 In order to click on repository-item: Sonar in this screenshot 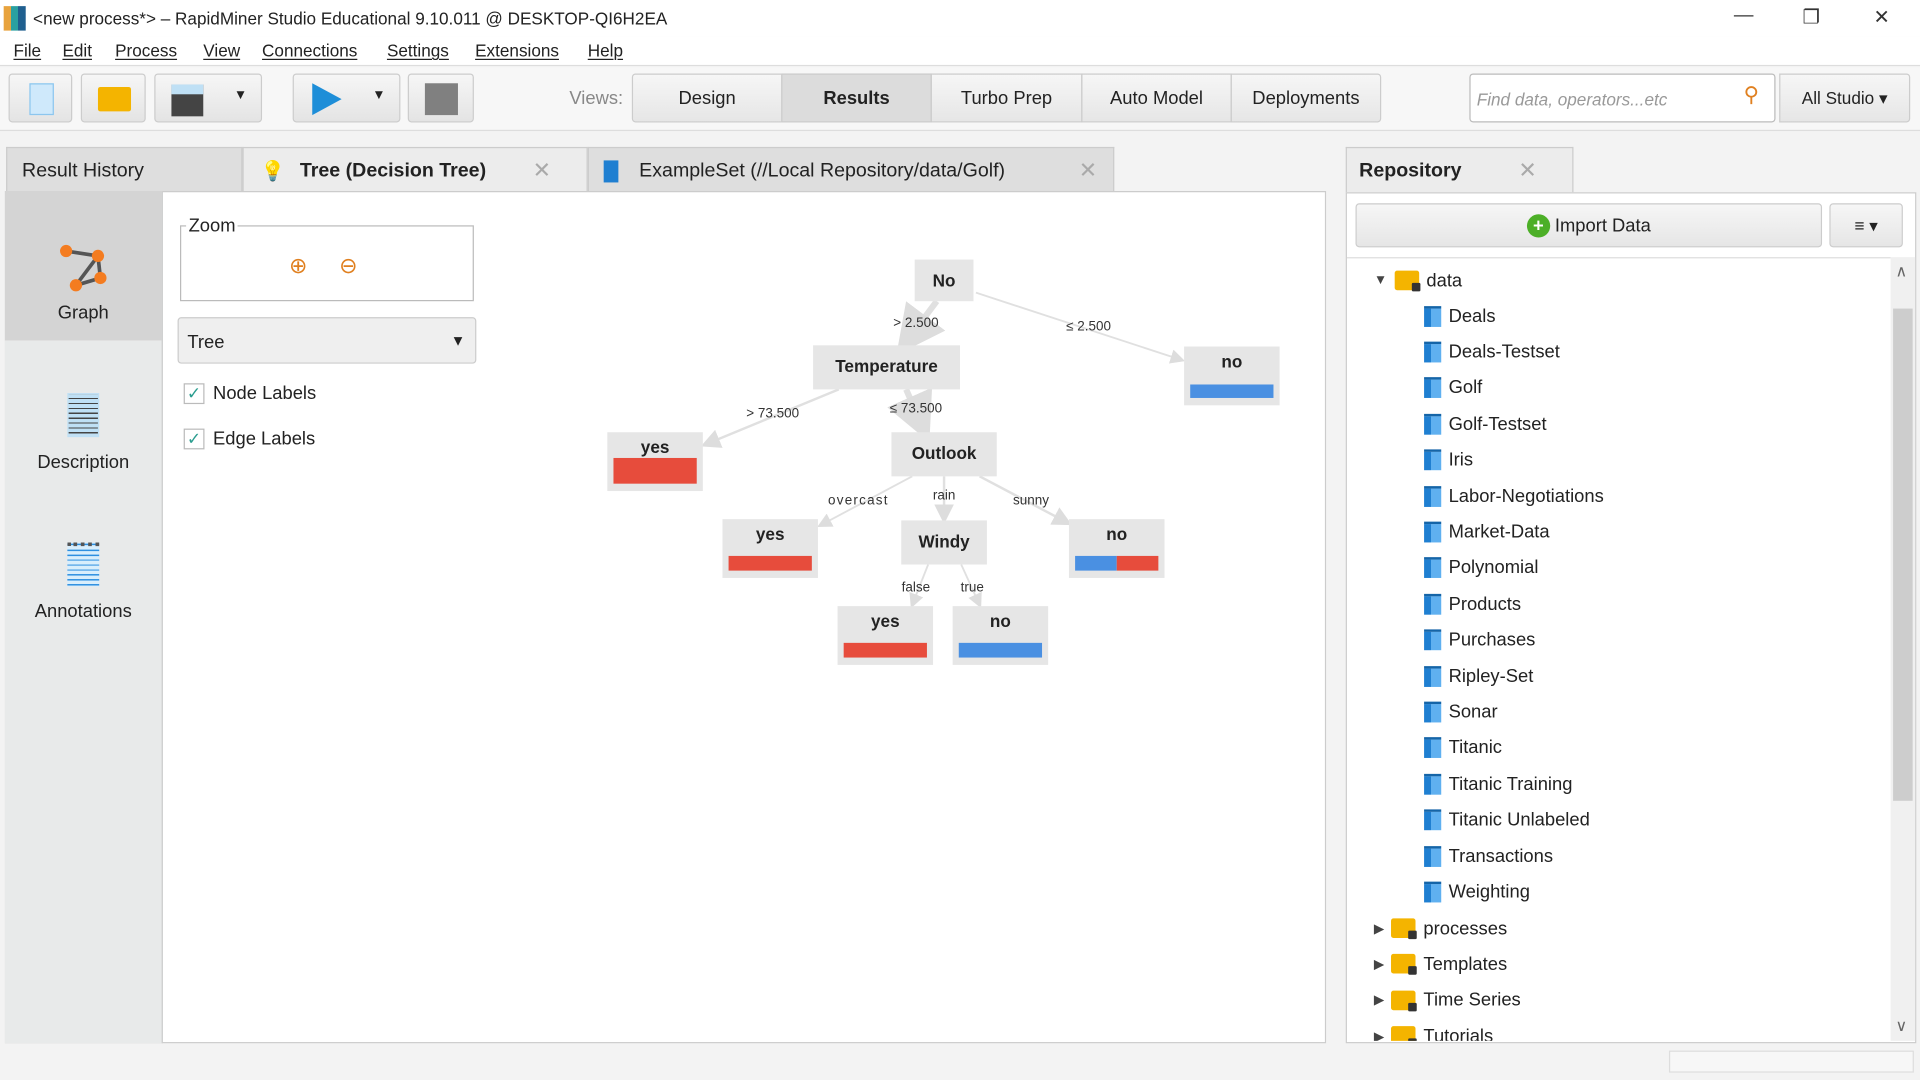, I will do `click(1461, 711)`.